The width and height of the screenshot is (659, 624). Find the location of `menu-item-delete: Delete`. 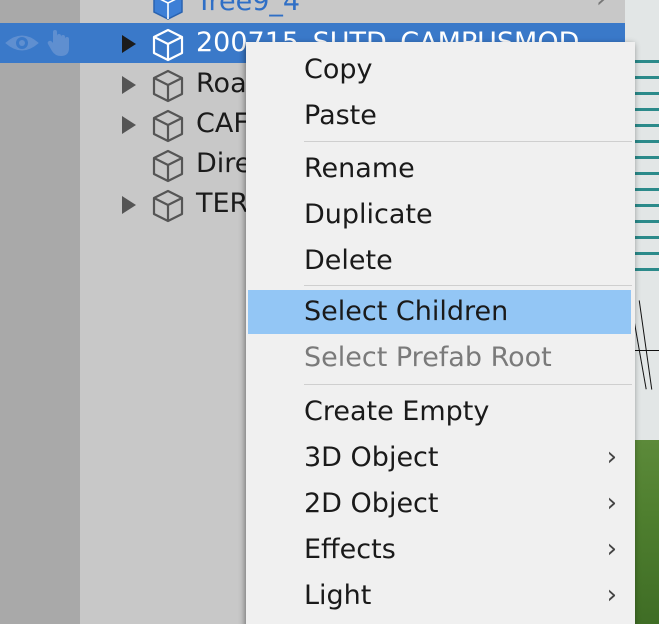

menu-item-delete: Delete is located at coordinates (439, 261).